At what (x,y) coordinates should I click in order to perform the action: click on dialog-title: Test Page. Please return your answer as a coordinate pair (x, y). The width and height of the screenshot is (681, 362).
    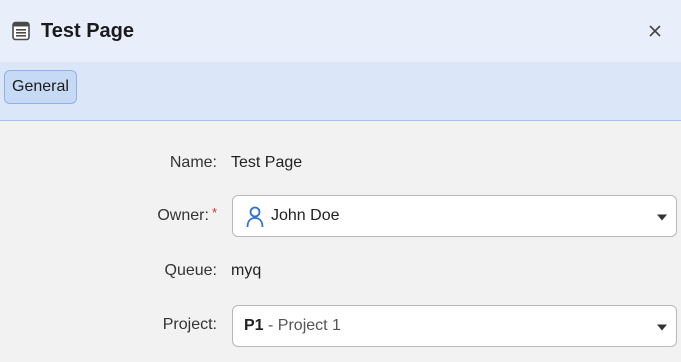
    Looking at the image, I should click on (87, 31).